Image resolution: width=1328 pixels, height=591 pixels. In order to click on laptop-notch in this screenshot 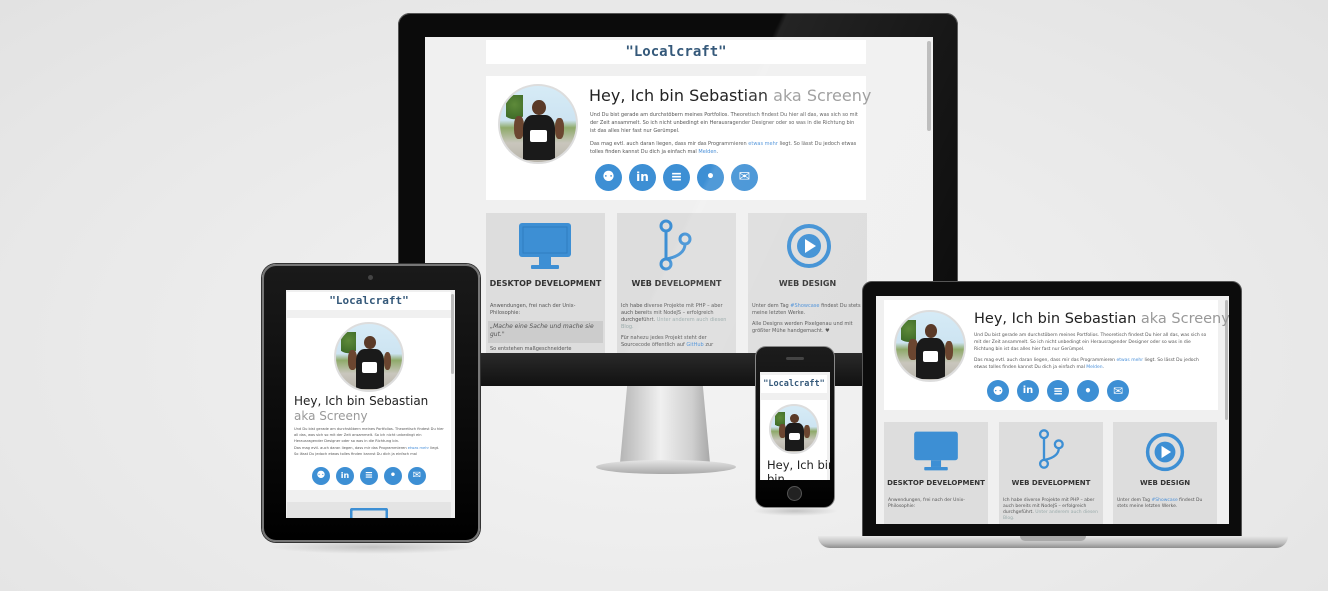, I will do `click(1053, 538)`.